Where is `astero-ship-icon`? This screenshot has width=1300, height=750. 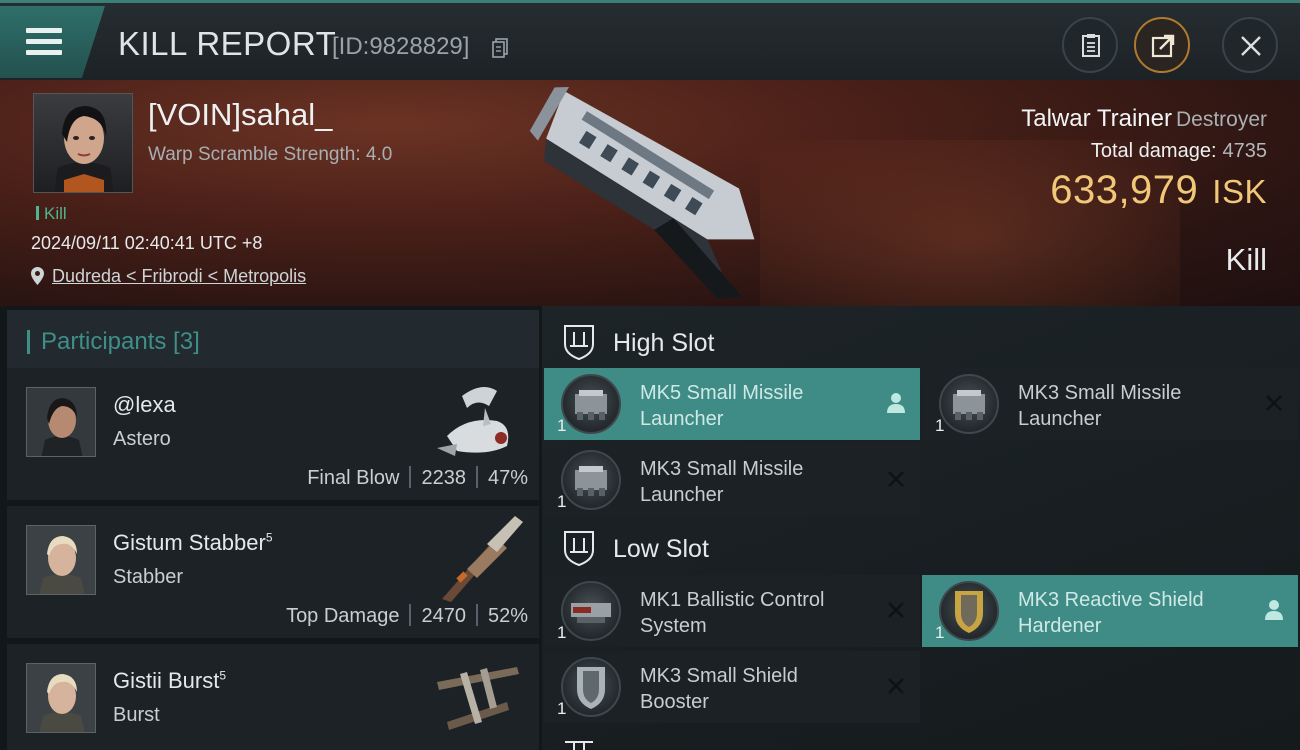 astero-ship-icon is located at coordinates (473, 421).